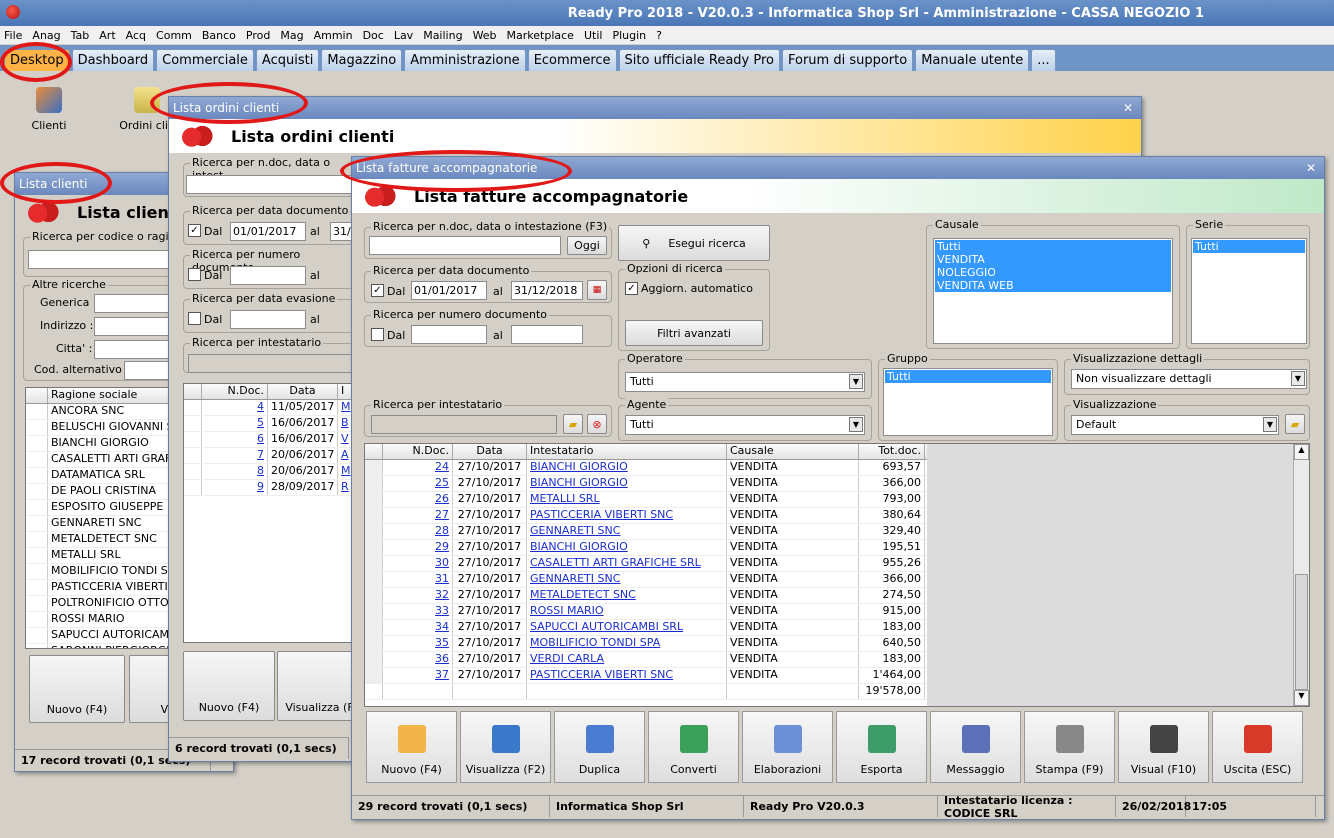  I want to click on table-row: 6 16/06/2017 V, so click(268, 440).